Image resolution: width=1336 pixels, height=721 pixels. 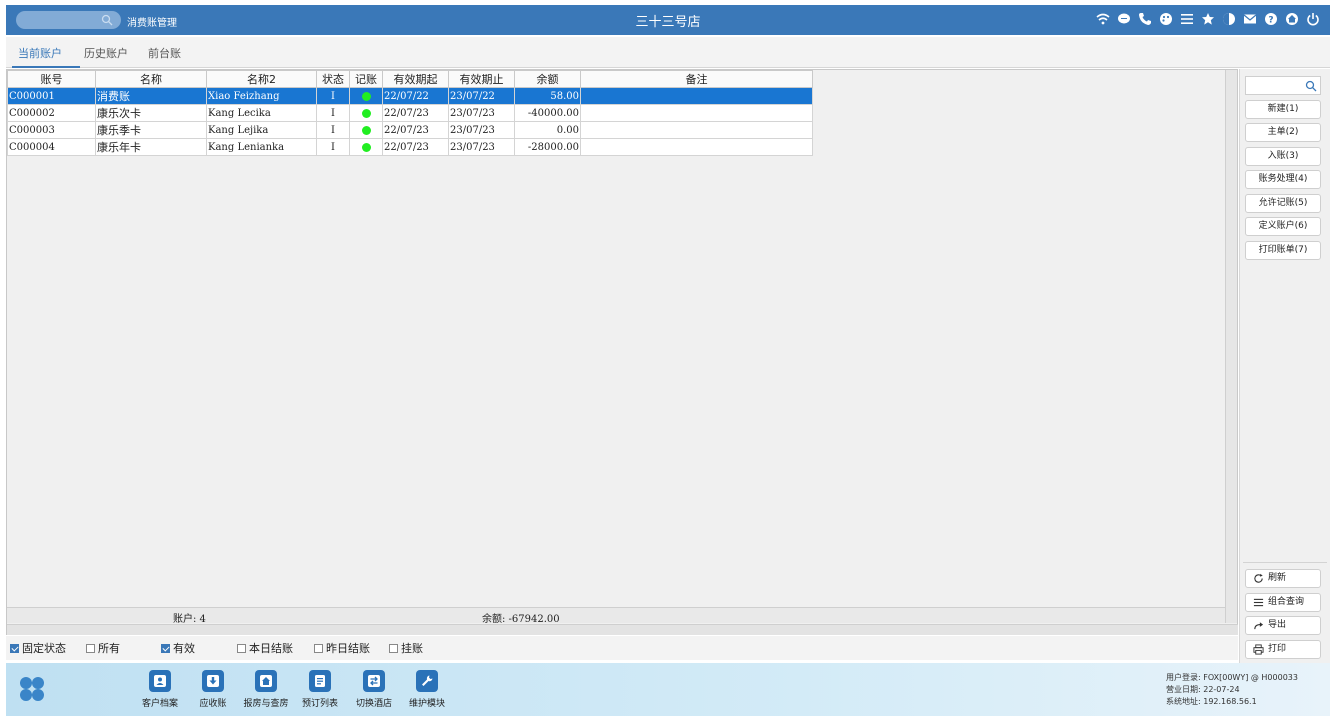 I want to click on contrast-icon, so click(x=1229, y=19).